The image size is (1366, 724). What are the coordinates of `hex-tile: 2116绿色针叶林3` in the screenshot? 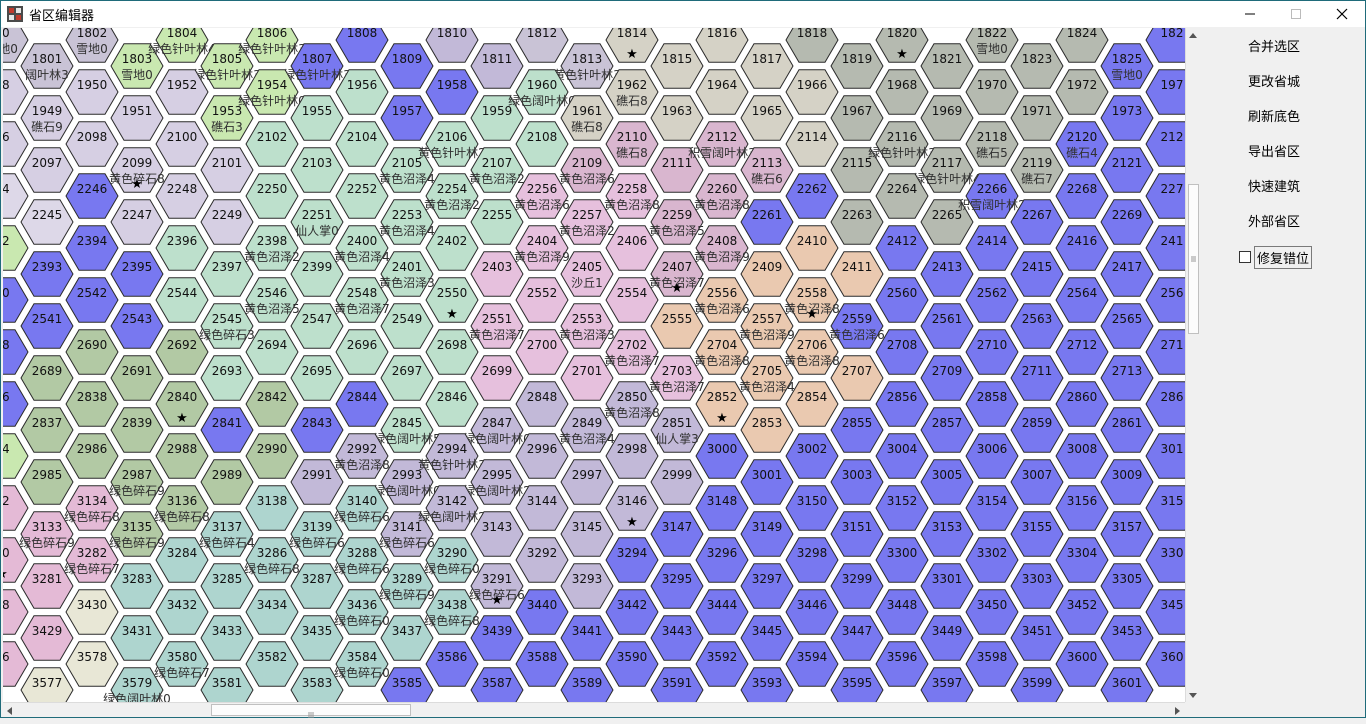 It's located at (902, 144).